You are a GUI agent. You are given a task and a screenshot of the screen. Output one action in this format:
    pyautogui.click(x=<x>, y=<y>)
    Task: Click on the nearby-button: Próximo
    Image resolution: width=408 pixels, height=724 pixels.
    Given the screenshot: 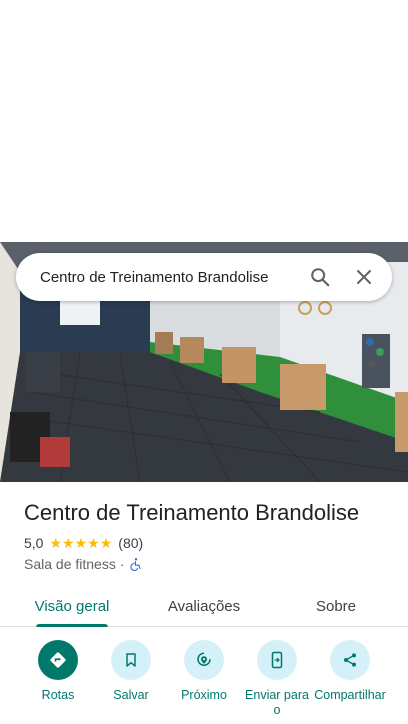 What is the action you would take?
    pyautogui.click(x=204, y=671)
    